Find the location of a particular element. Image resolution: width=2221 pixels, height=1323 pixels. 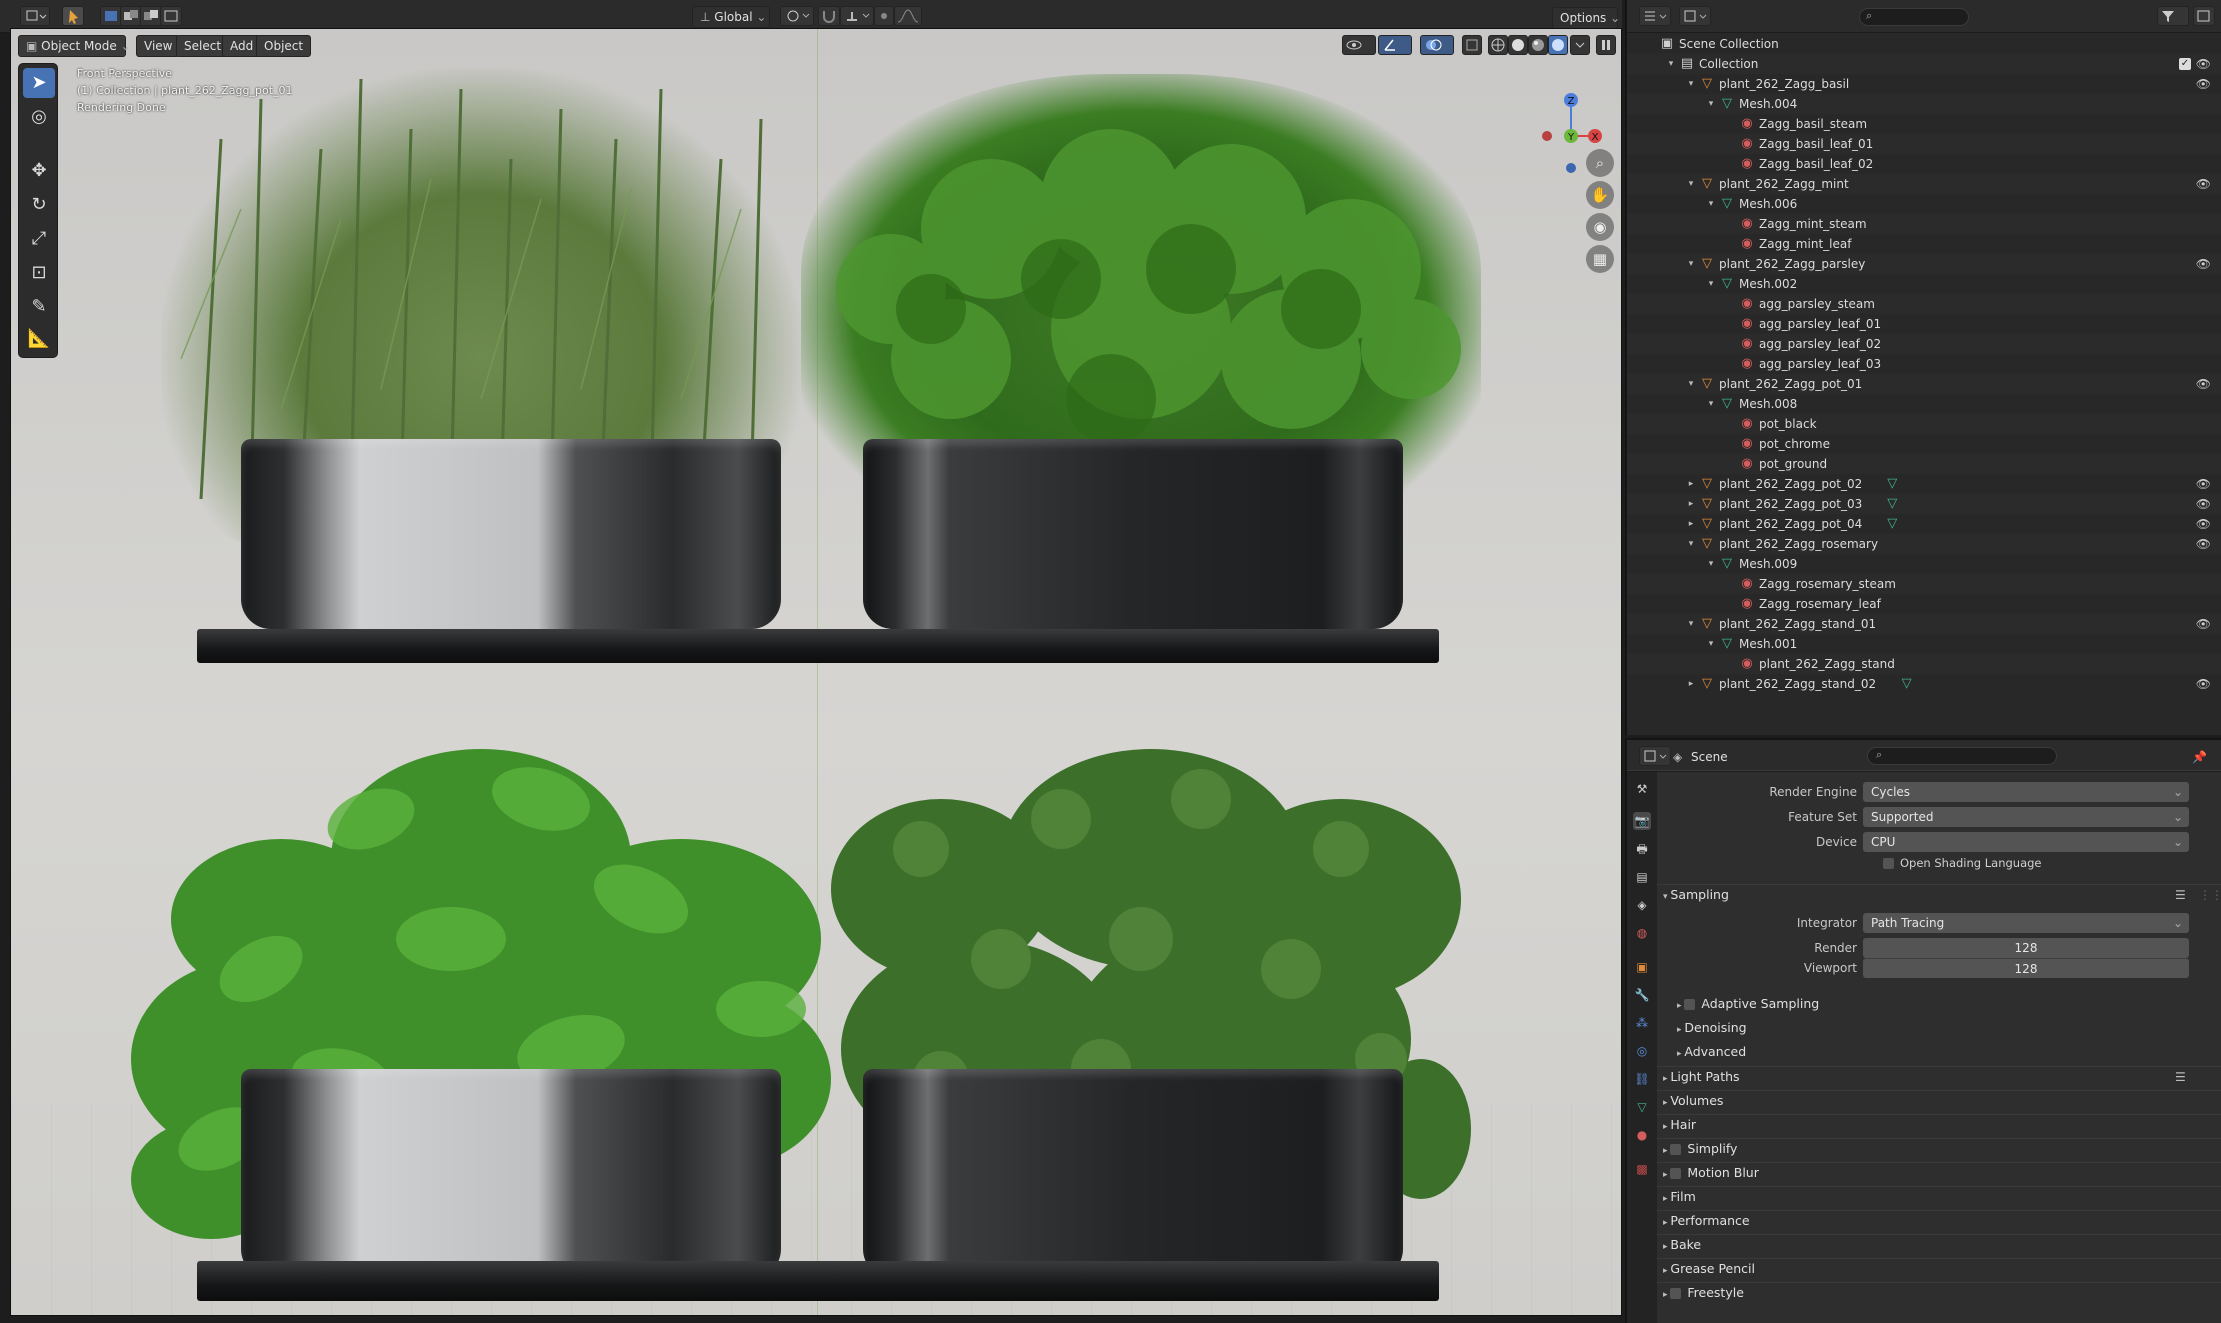

device-dropdown: CPU ⌄ is located at coordinates (2026, 842).